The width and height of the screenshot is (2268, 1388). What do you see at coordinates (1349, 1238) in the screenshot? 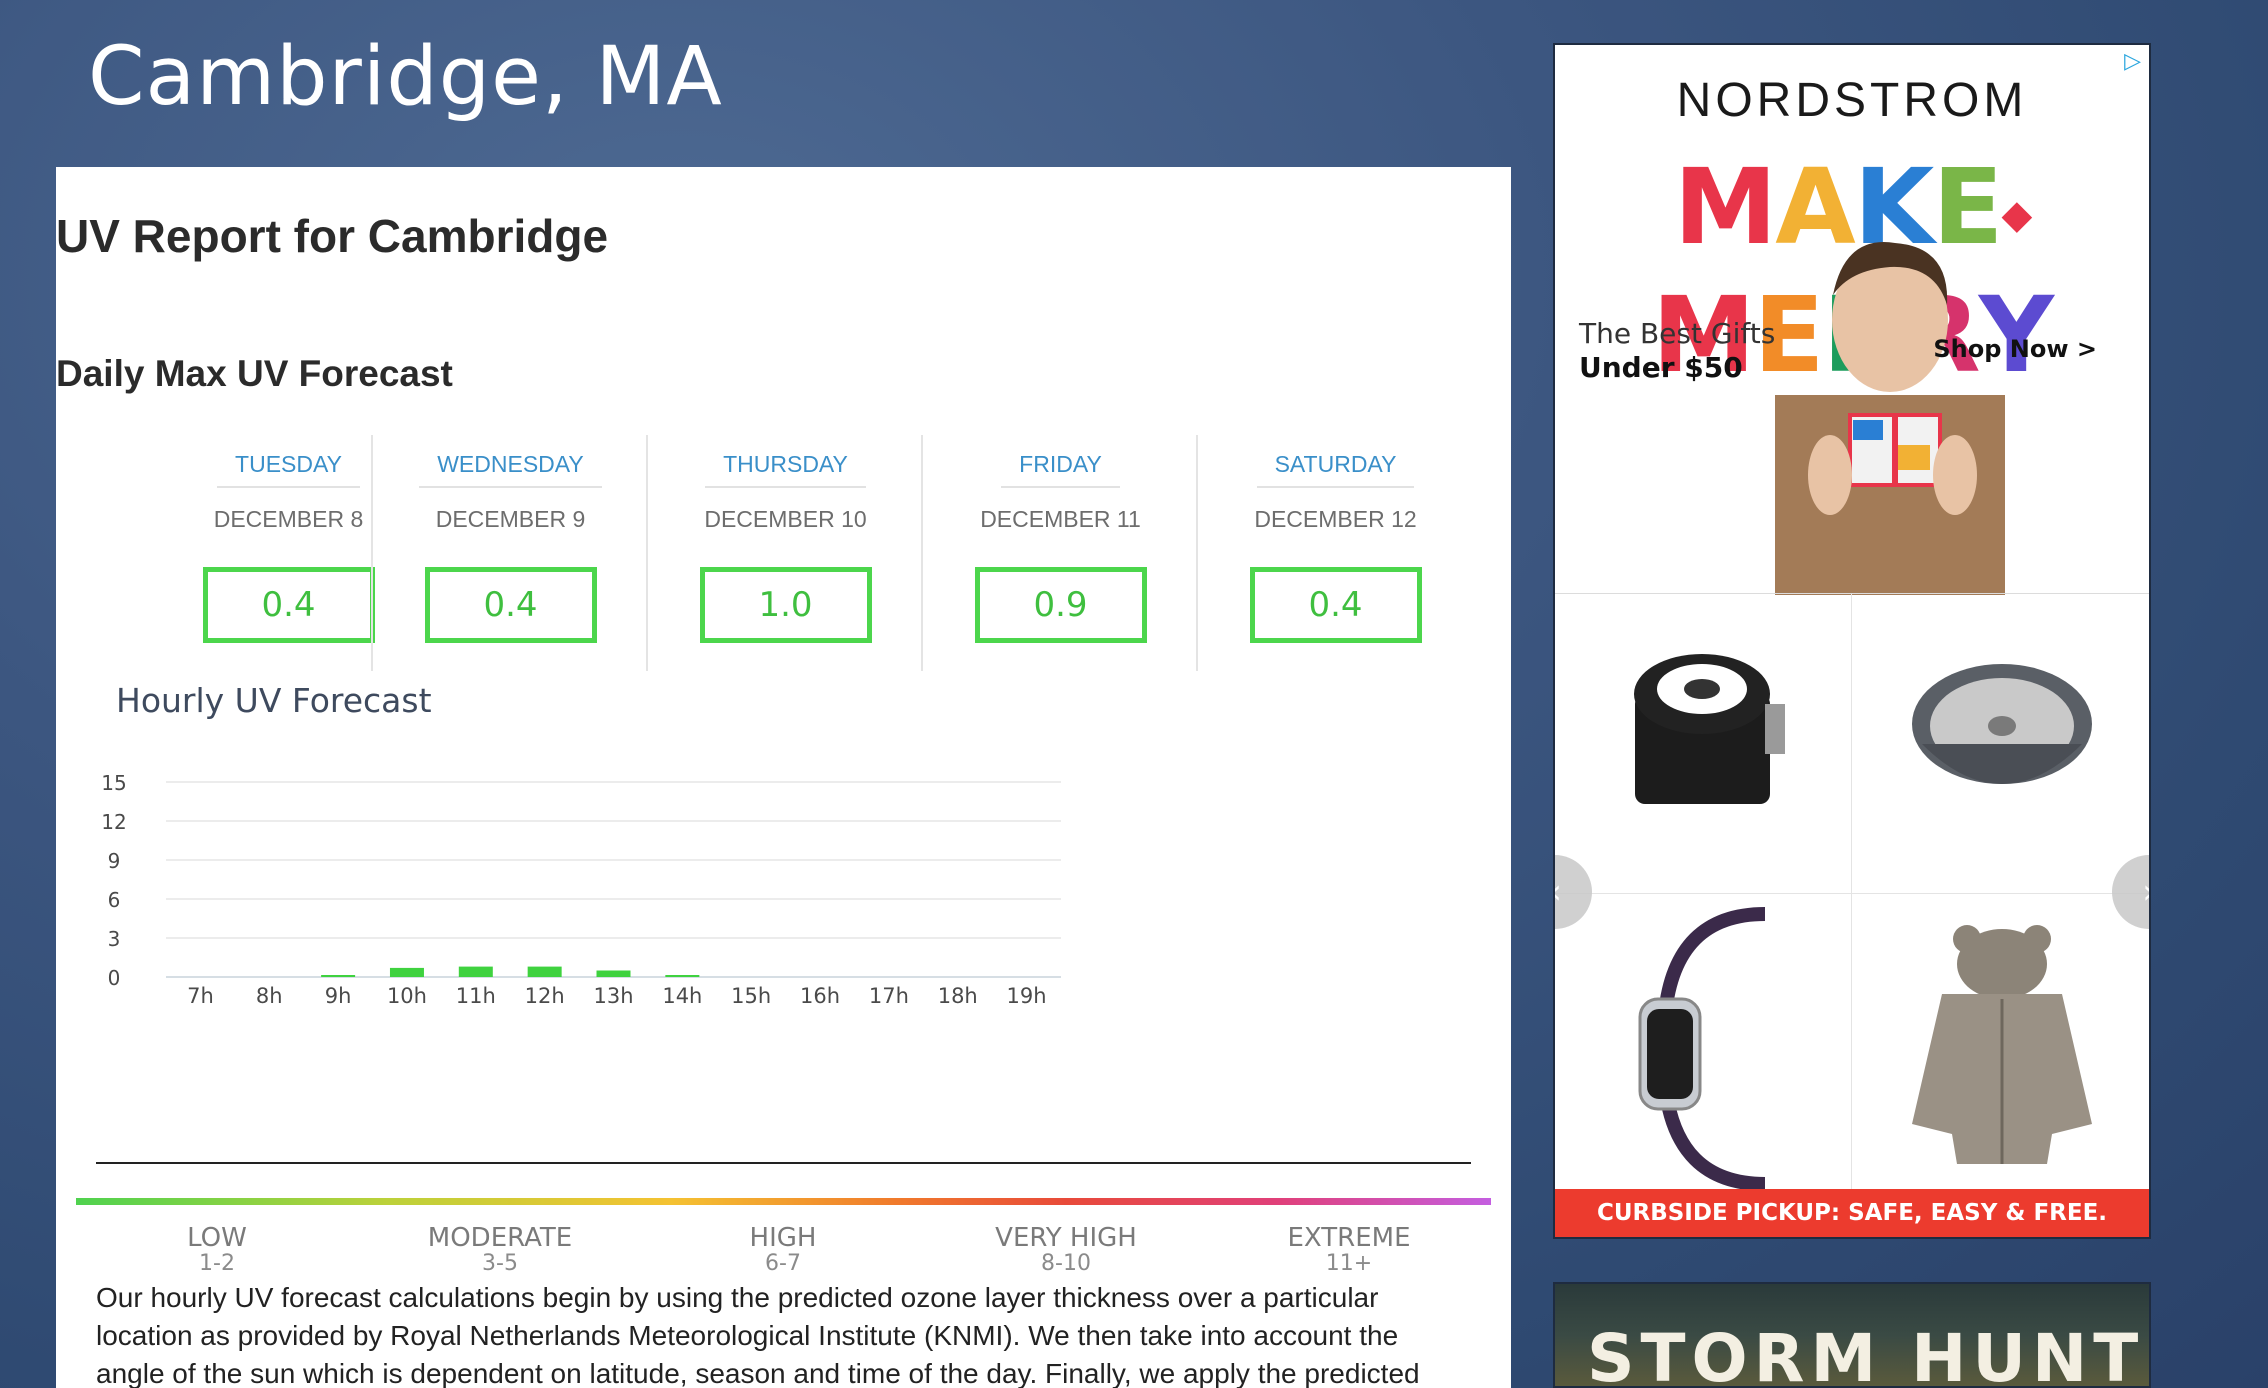
I see `scale-label: EXTREME` at bounding box center [1349, 1238].